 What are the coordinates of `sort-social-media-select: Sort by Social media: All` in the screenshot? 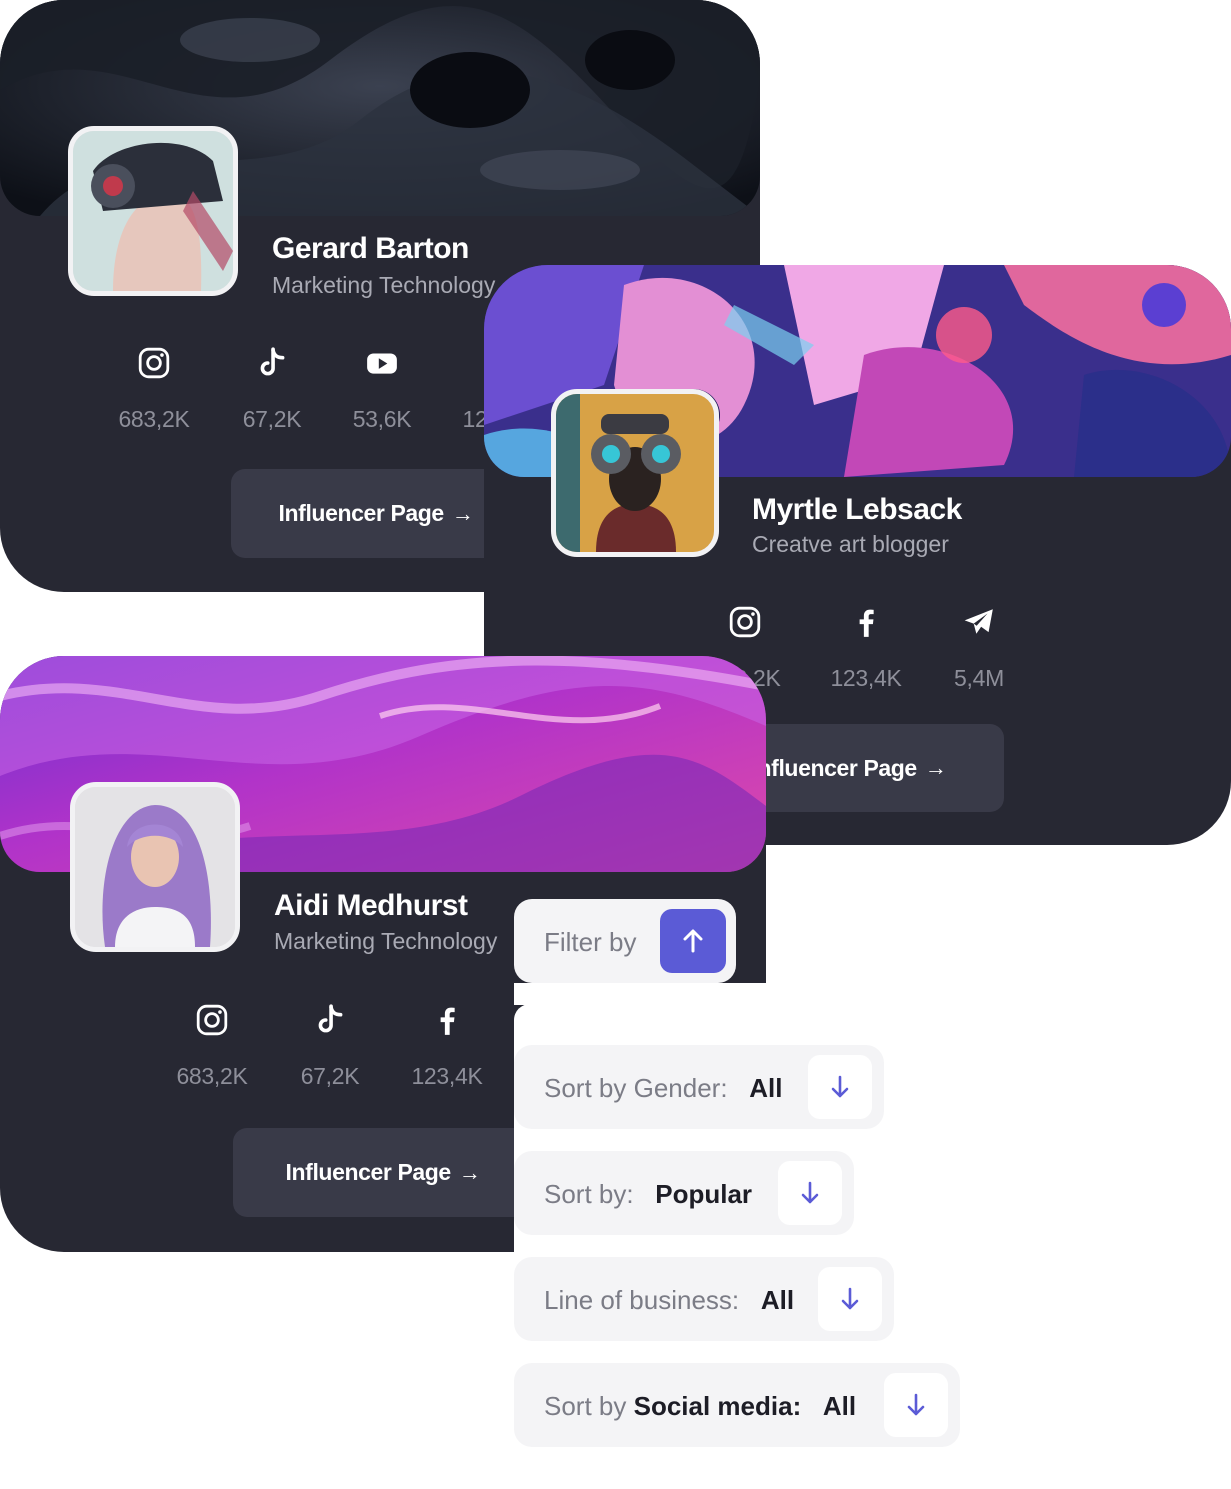 It's located at (737, 1405).